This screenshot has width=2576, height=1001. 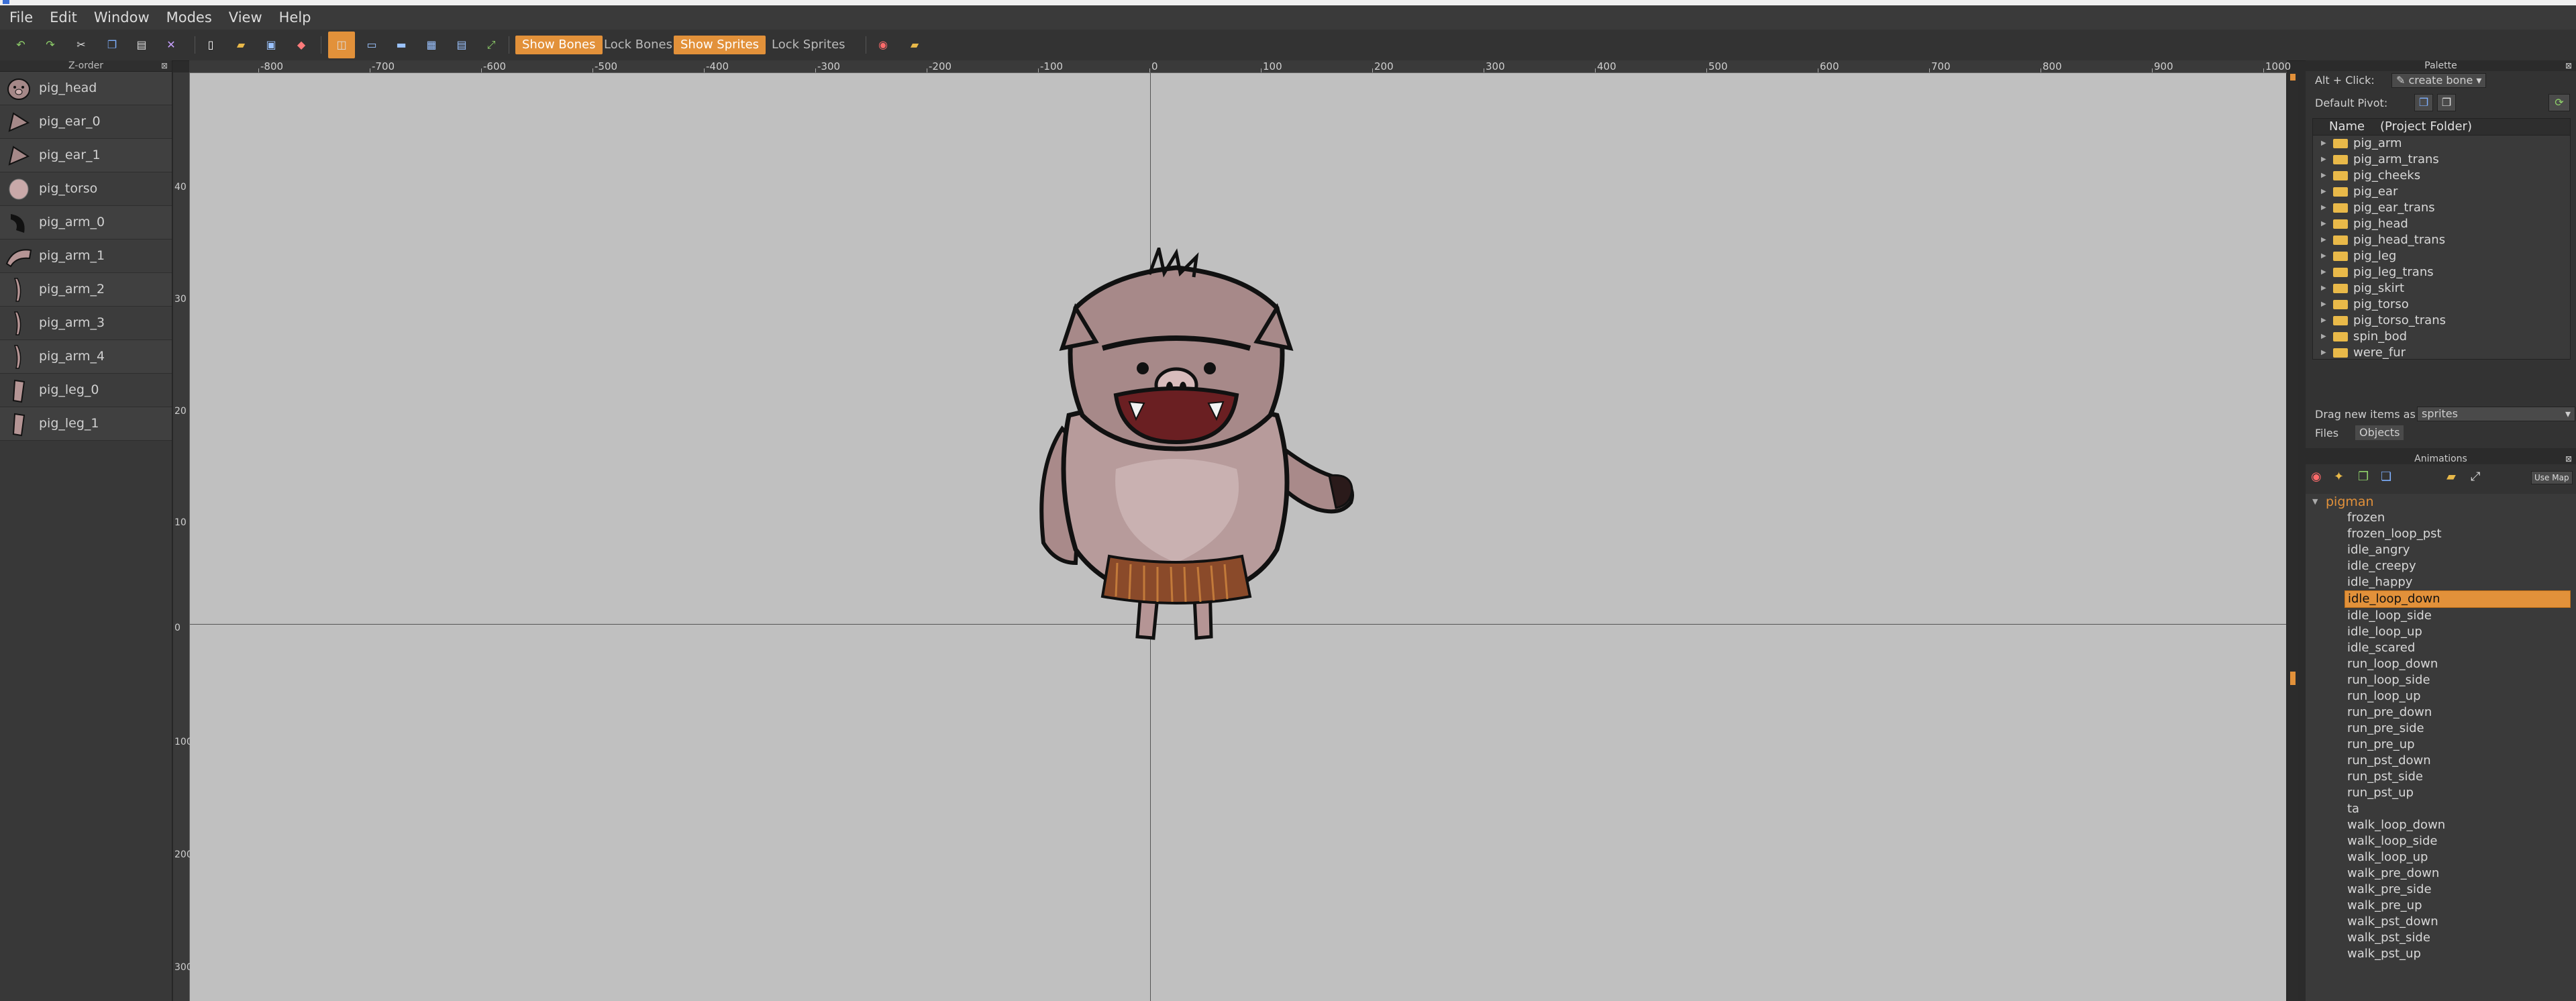 I want to click on show-sprites-toggle: Show Sprites, so click(x=720, y=45).